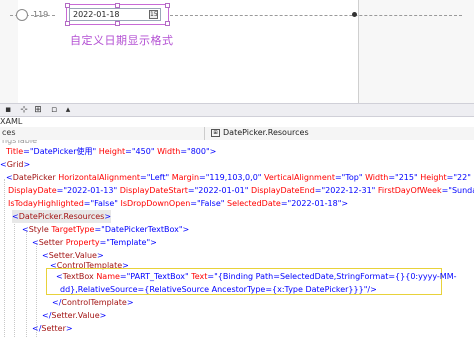  Describe the element at coordinates (54, 110) in the screenshot. I see `split-icon: ▫` at that location.